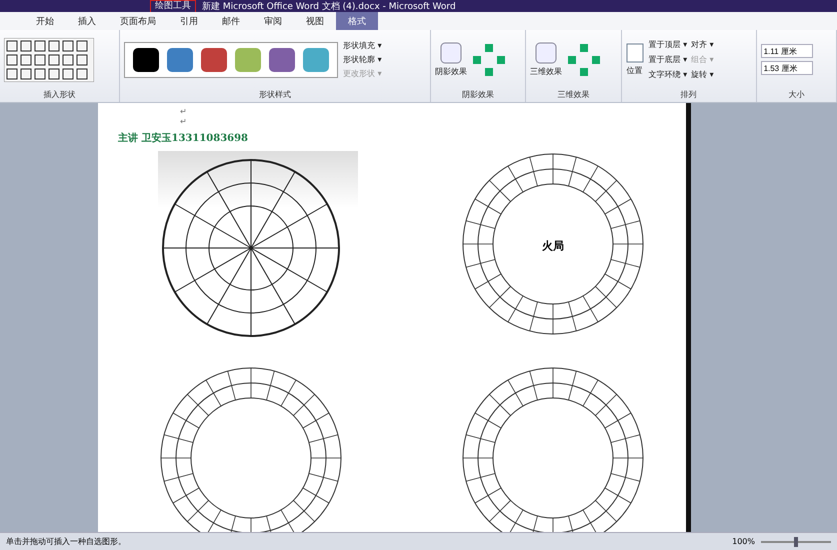 The image size is (837, 550). What do you see at coordinates (796, 95) in the screenshot?
I see `group-label: 大小` at bounding box center [796, 95].